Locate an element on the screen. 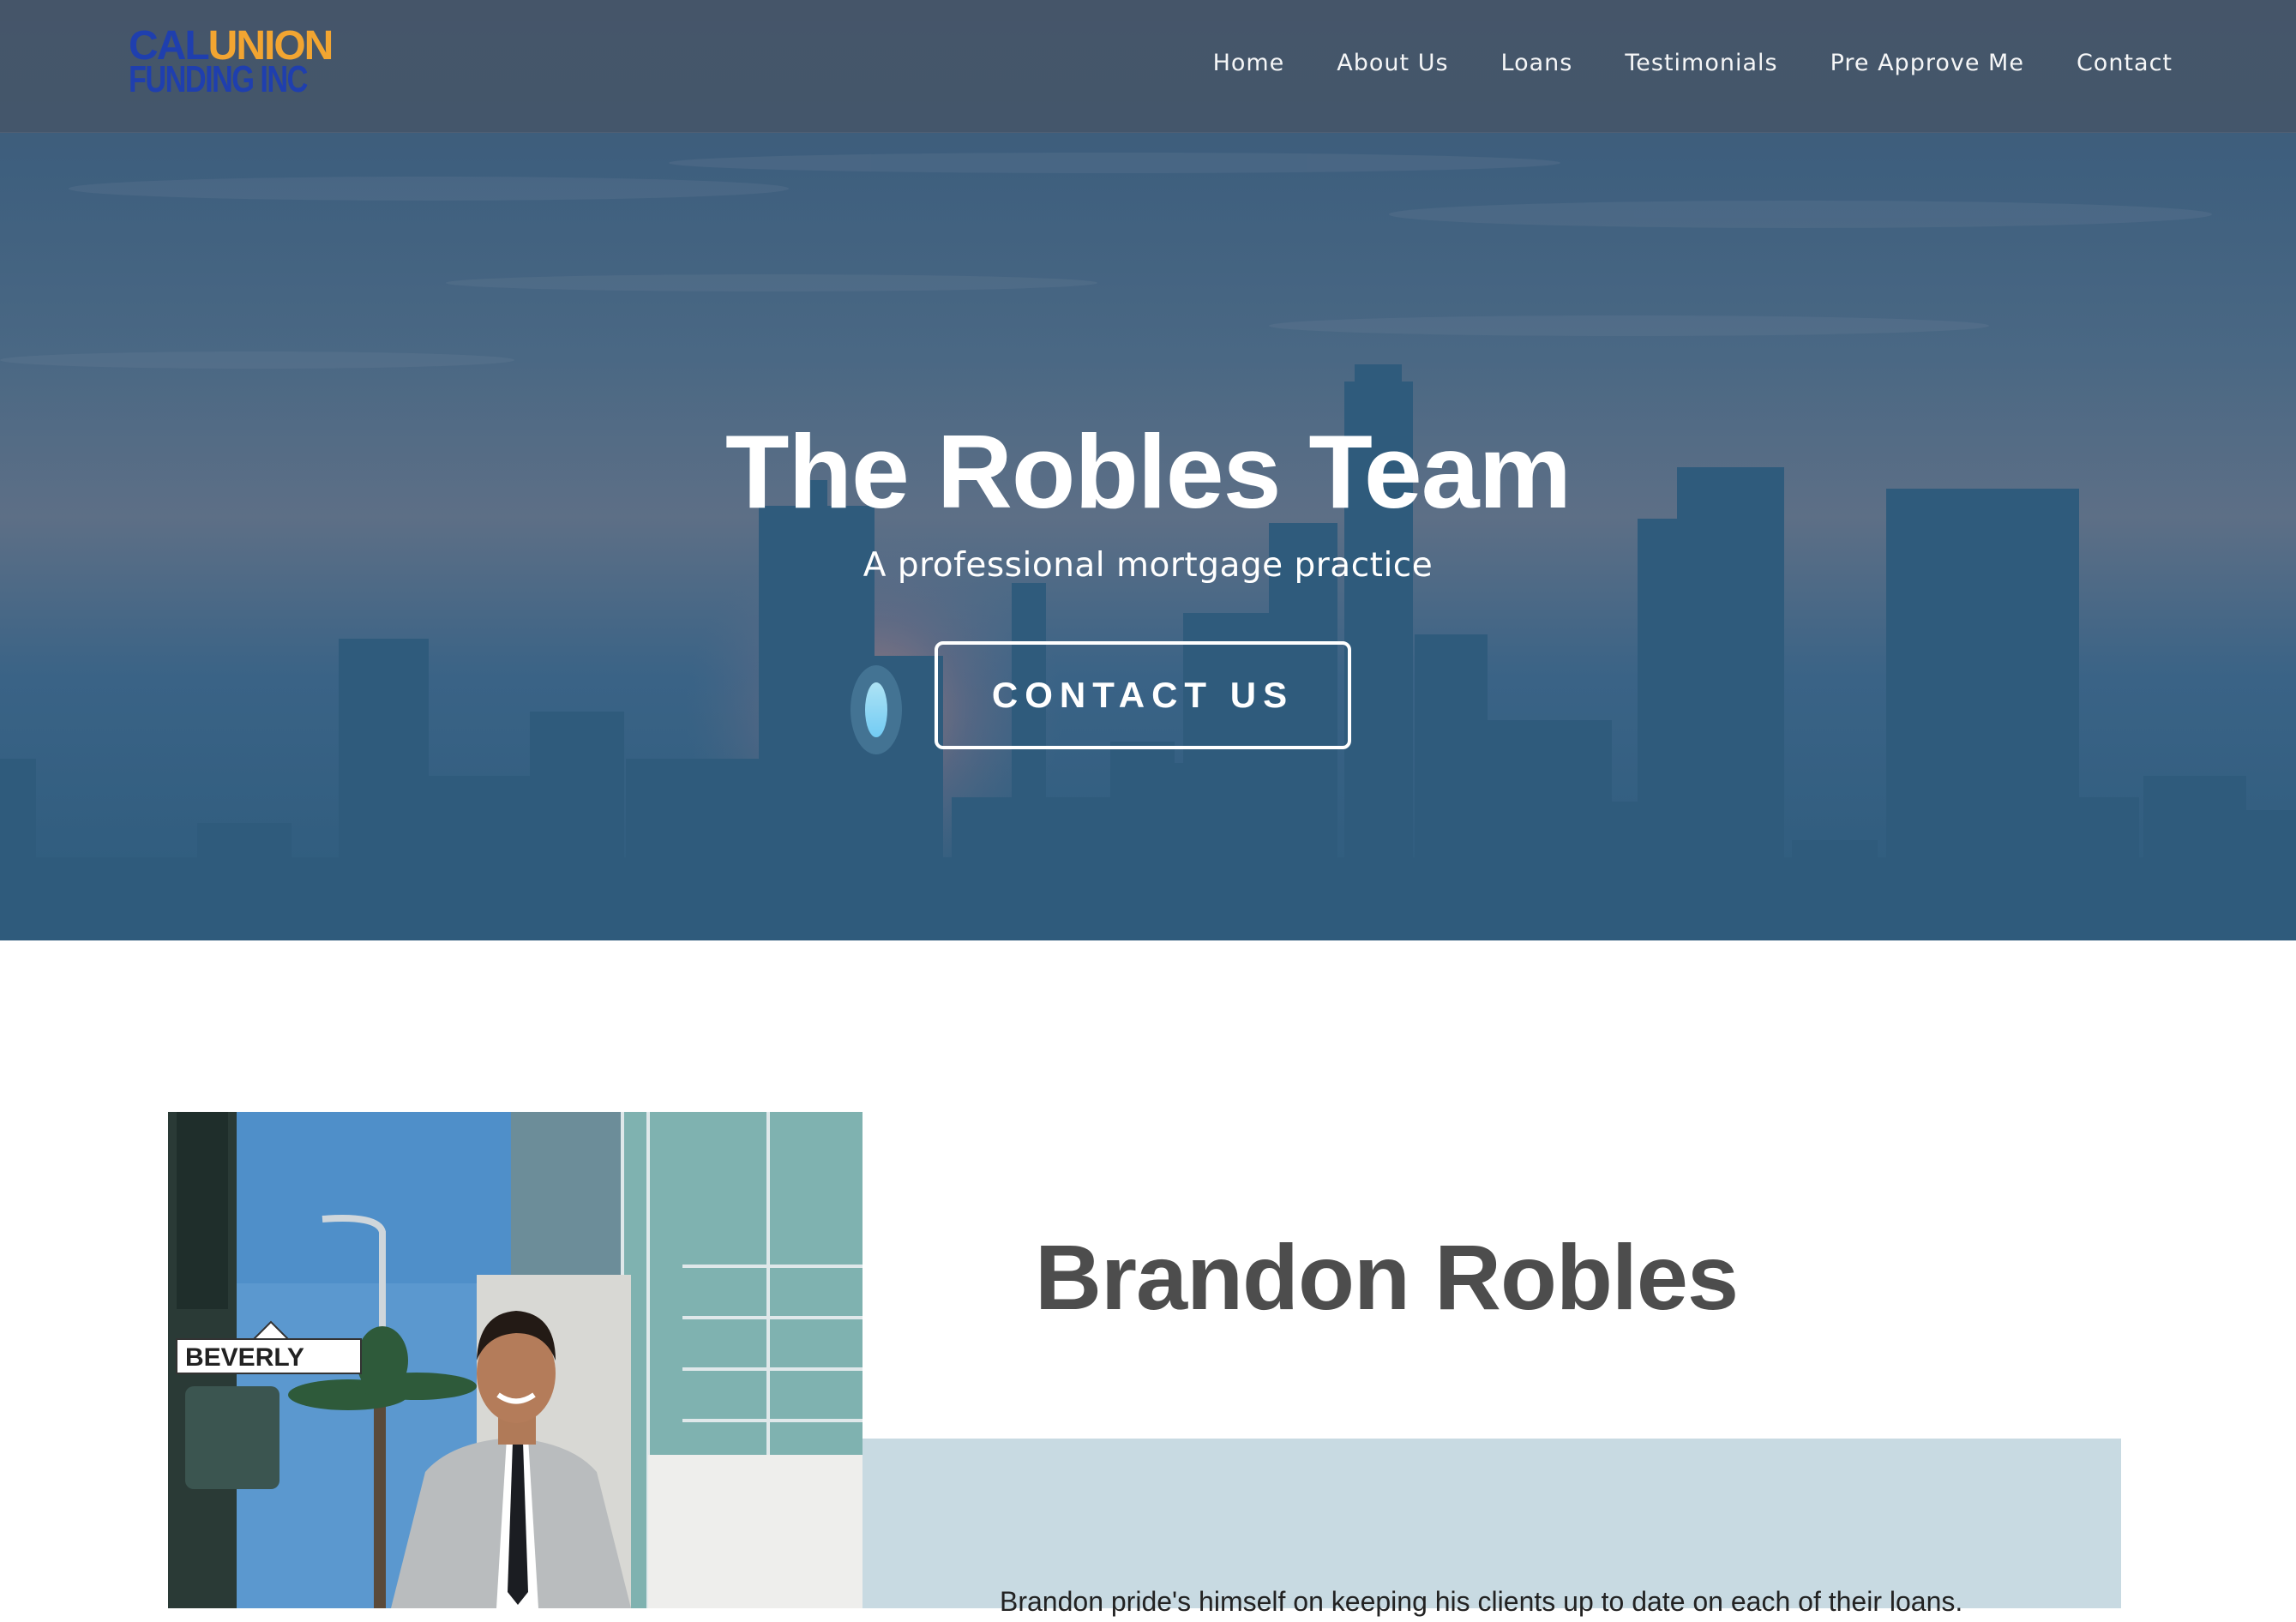 This screenshot has height=1622, width=2296. nav-item-pre-approve-me: Pre Approve Me is located at coordinates (1927, 63).